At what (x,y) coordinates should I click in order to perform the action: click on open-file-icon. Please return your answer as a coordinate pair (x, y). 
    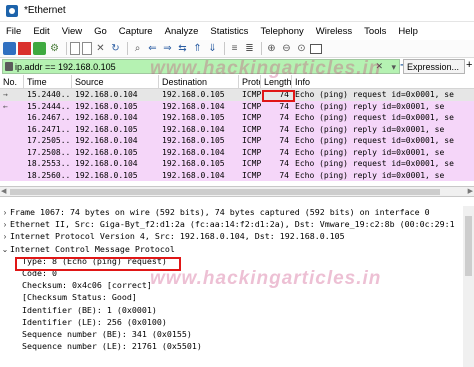
    Looking at the image, I should click on (75, 48).